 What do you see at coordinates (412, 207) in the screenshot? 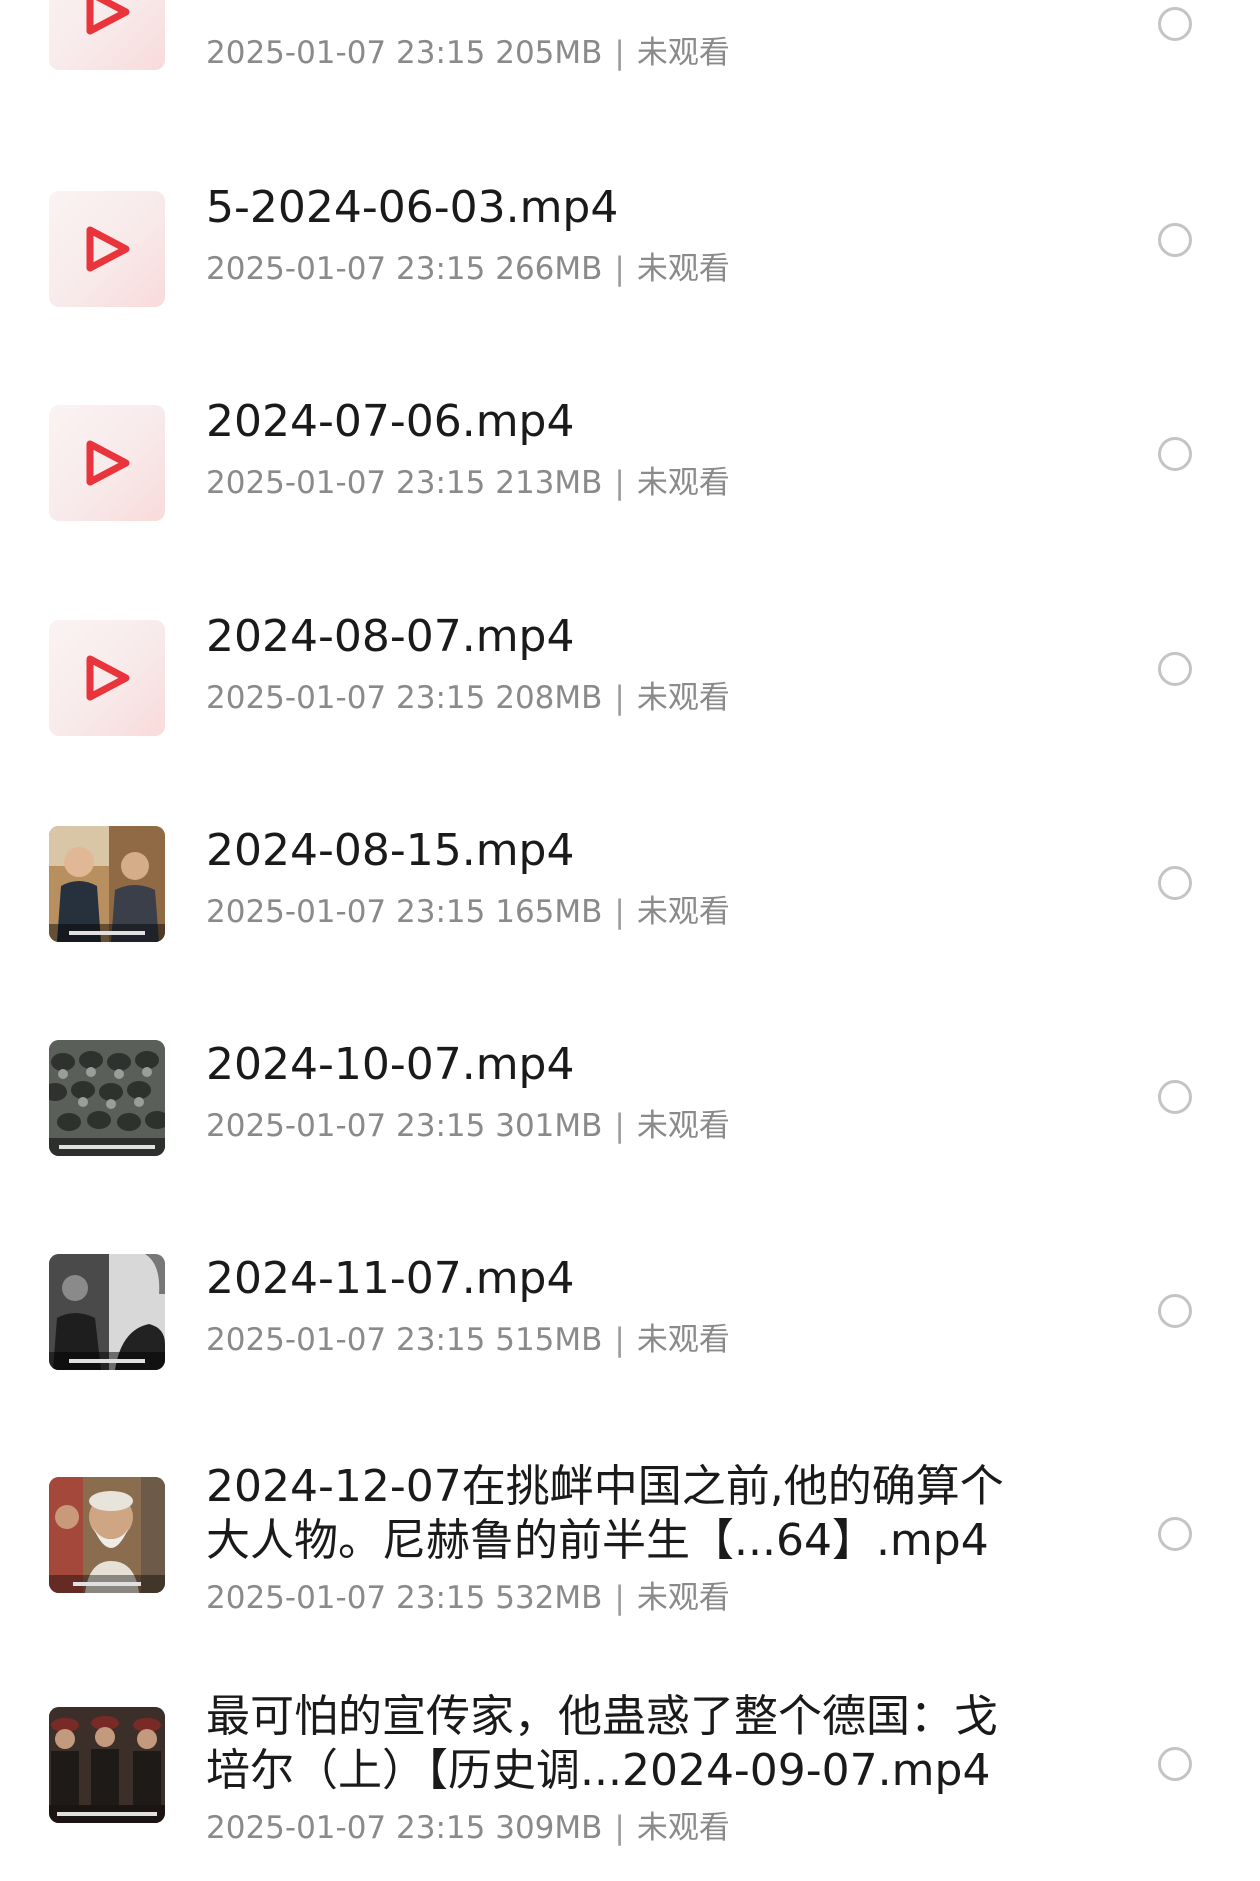
I see `file-name: 5-2024-06-03.mp4` at bounding box center [412, 207].